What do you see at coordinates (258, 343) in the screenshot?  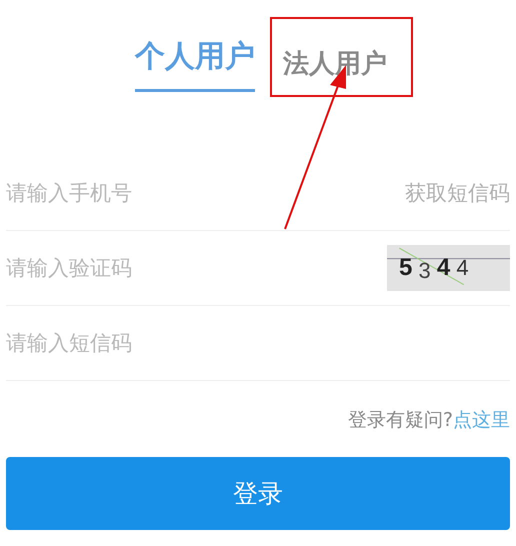 I see `input-field: 请输入短信码` at bounding box center [258, 343].